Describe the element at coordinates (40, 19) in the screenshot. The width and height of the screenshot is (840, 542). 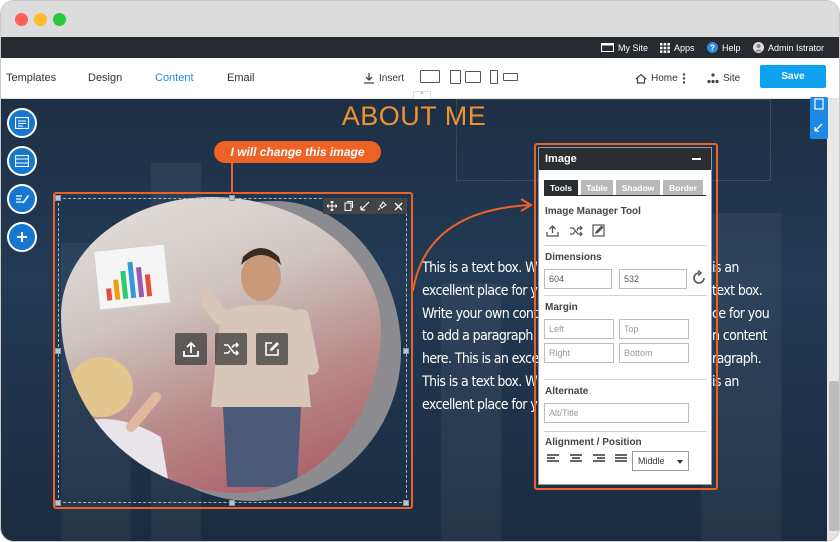
I see `minimize-window-dot` at that location.